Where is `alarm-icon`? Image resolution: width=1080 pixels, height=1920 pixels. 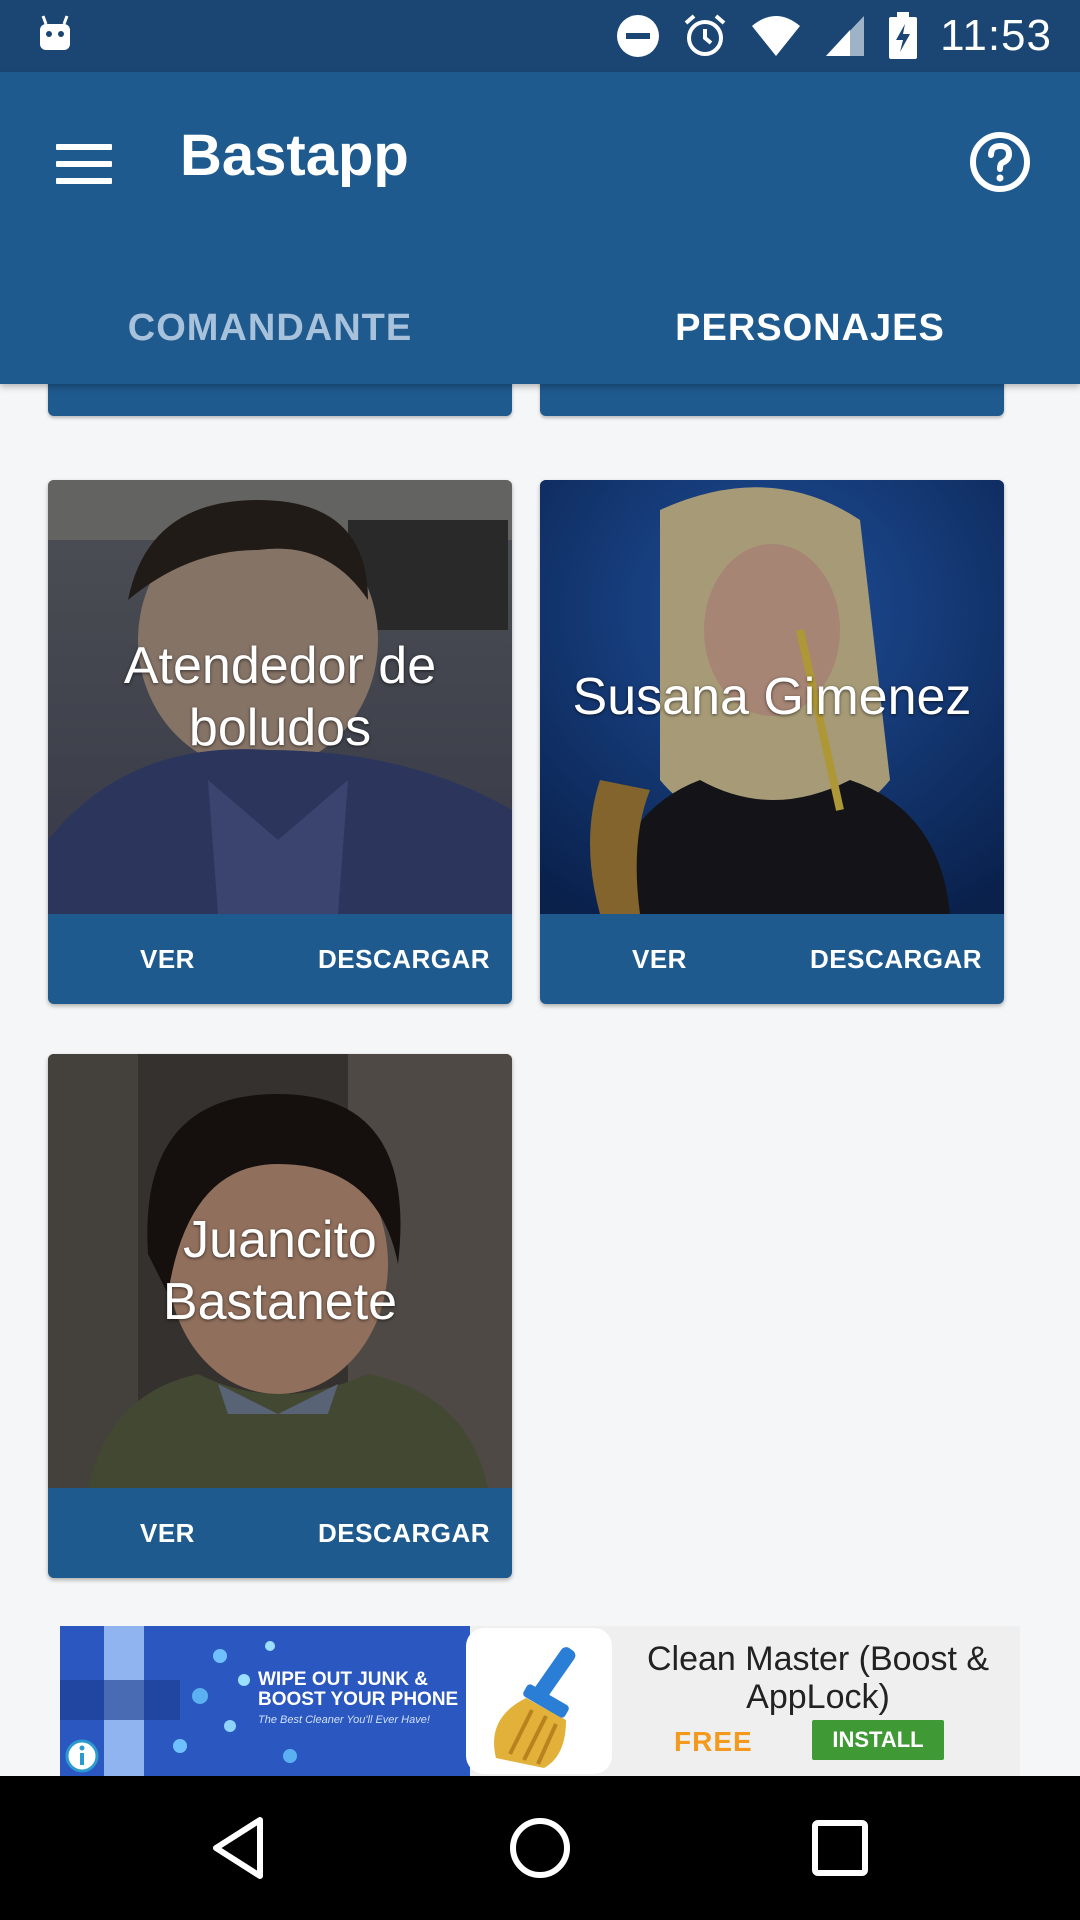
alarm-icon is located at coordinates (705, 35).